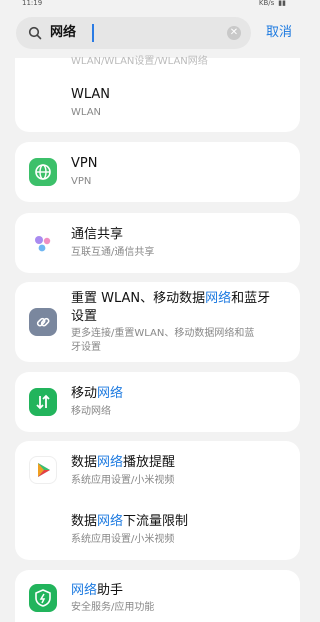  I want to click on item-title: 数据网络下流量限制, so click(129, 522).